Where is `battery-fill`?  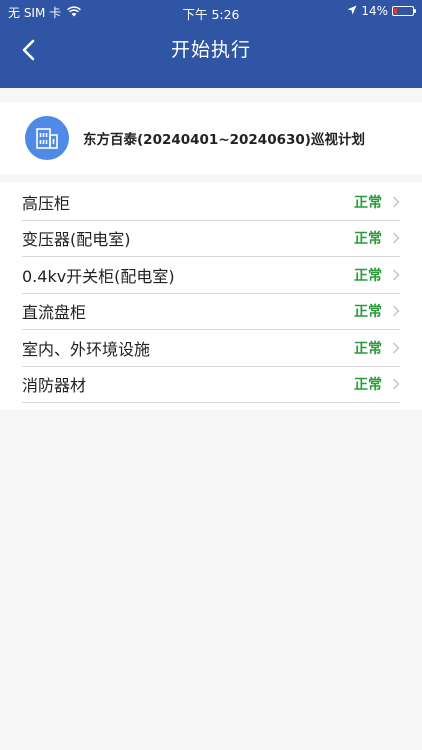
battery-fill is located at coordinates (395, 11).